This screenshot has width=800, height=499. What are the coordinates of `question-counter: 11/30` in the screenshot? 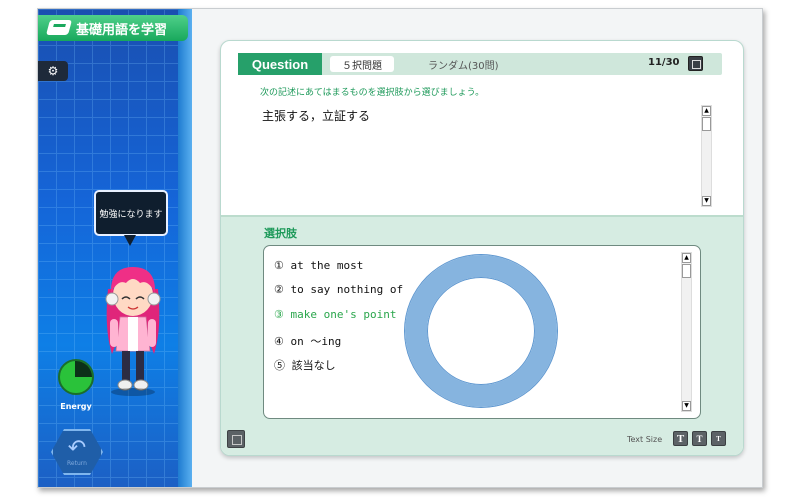 It's located at (664, 62).